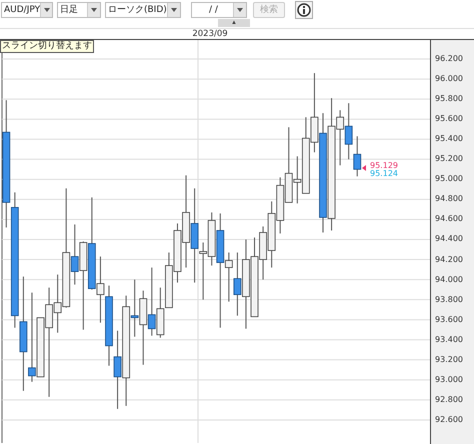 This screenshot has height=444, width=474. Describe the element at coordinates (384, 166) in the screenshot. I see `bid-price-label: 95.129` at that location.